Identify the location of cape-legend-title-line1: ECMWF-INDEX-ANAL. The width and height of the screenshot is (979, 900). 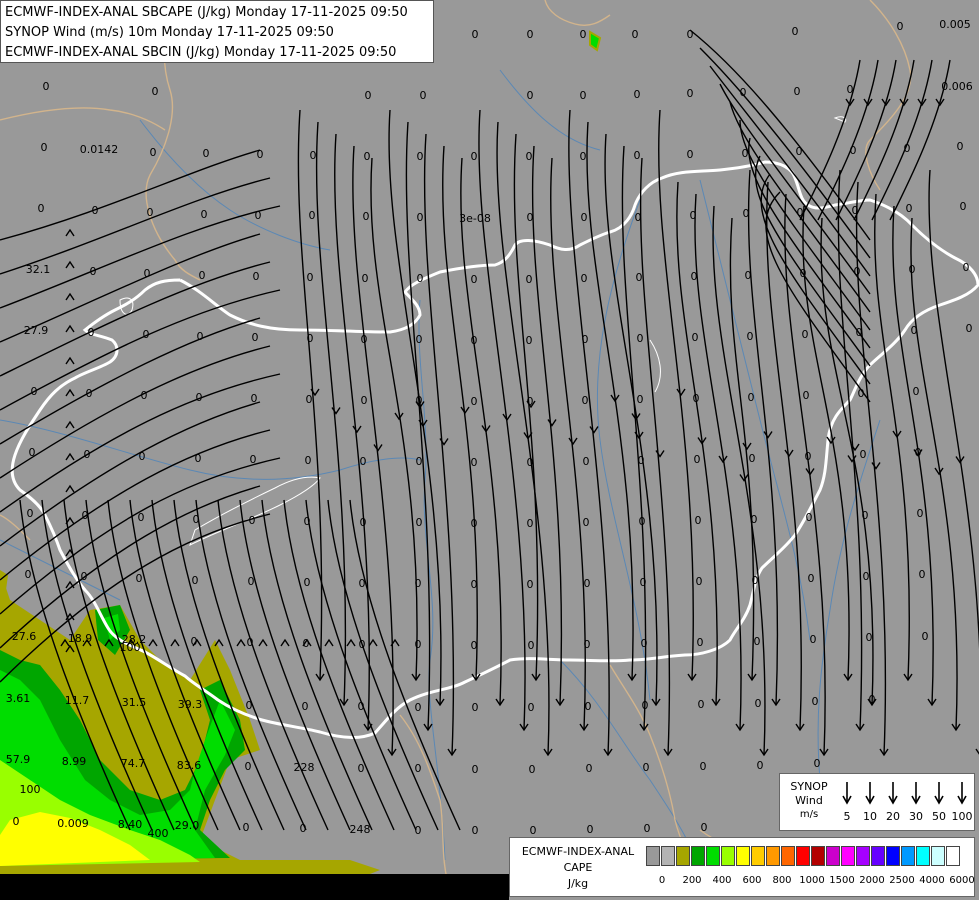
(578, 851).